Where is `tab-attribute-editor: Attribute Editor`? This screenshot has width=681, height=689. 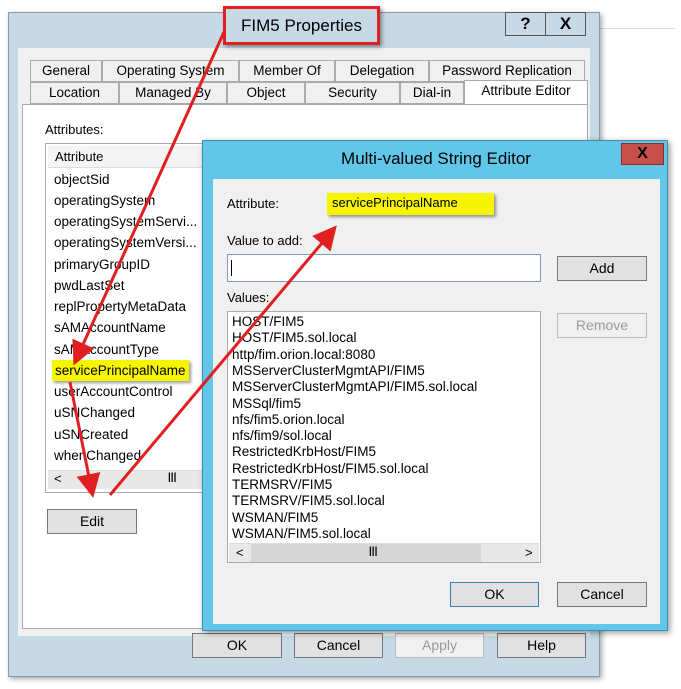 tab-attribute-editor: Attribute Editor is located at coordinates (526, 92).